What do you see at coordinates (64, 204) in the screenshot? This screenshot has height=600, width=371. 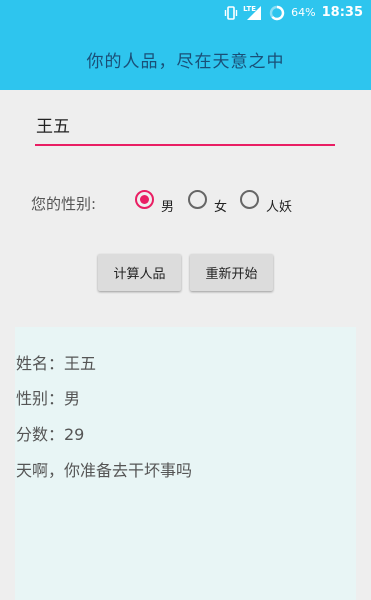 I see `gender-label: 您的性别:` at bounding box center [64, 204].